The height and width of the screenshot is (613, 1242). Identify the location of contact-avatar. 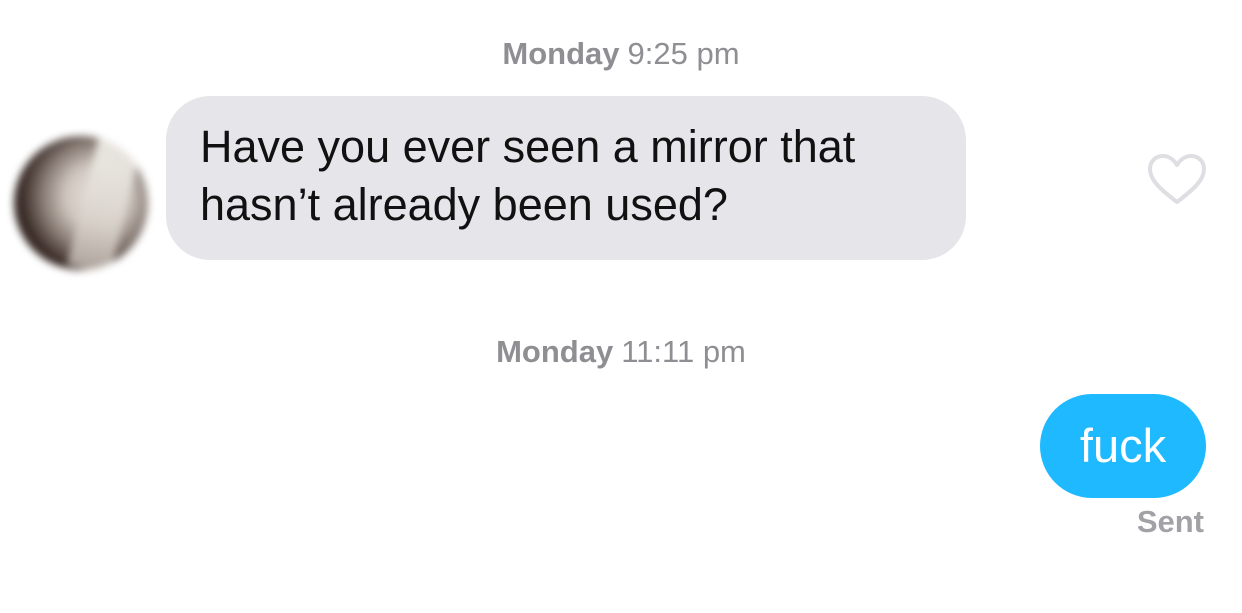
(81, 203).